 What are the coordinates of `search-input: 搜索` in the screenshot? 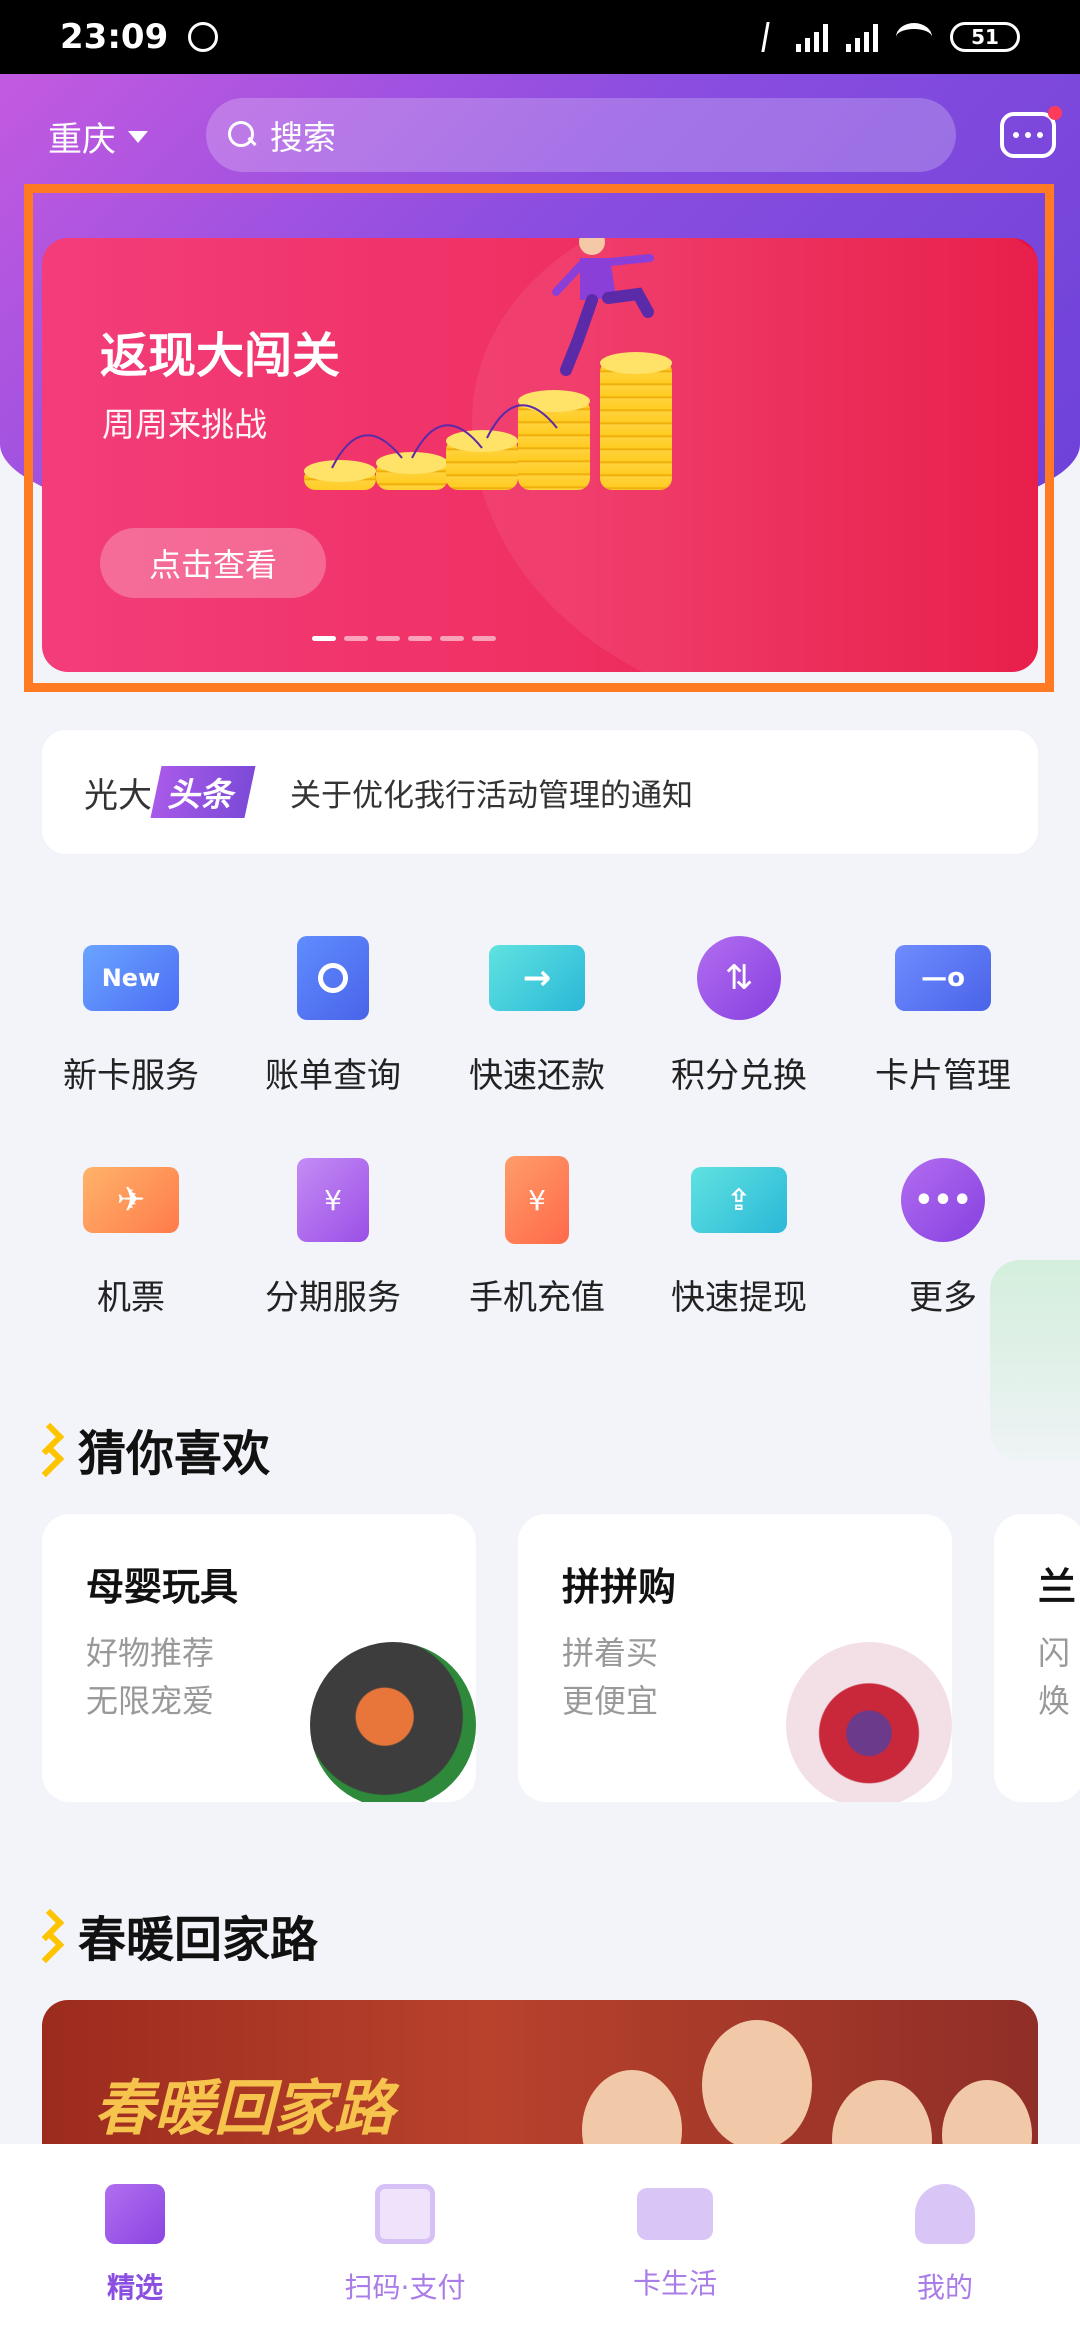 It's located at (581, 135).